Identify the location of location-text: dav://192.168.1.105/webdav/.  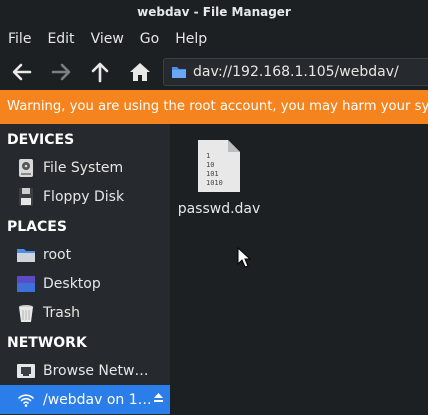
(296, 72).